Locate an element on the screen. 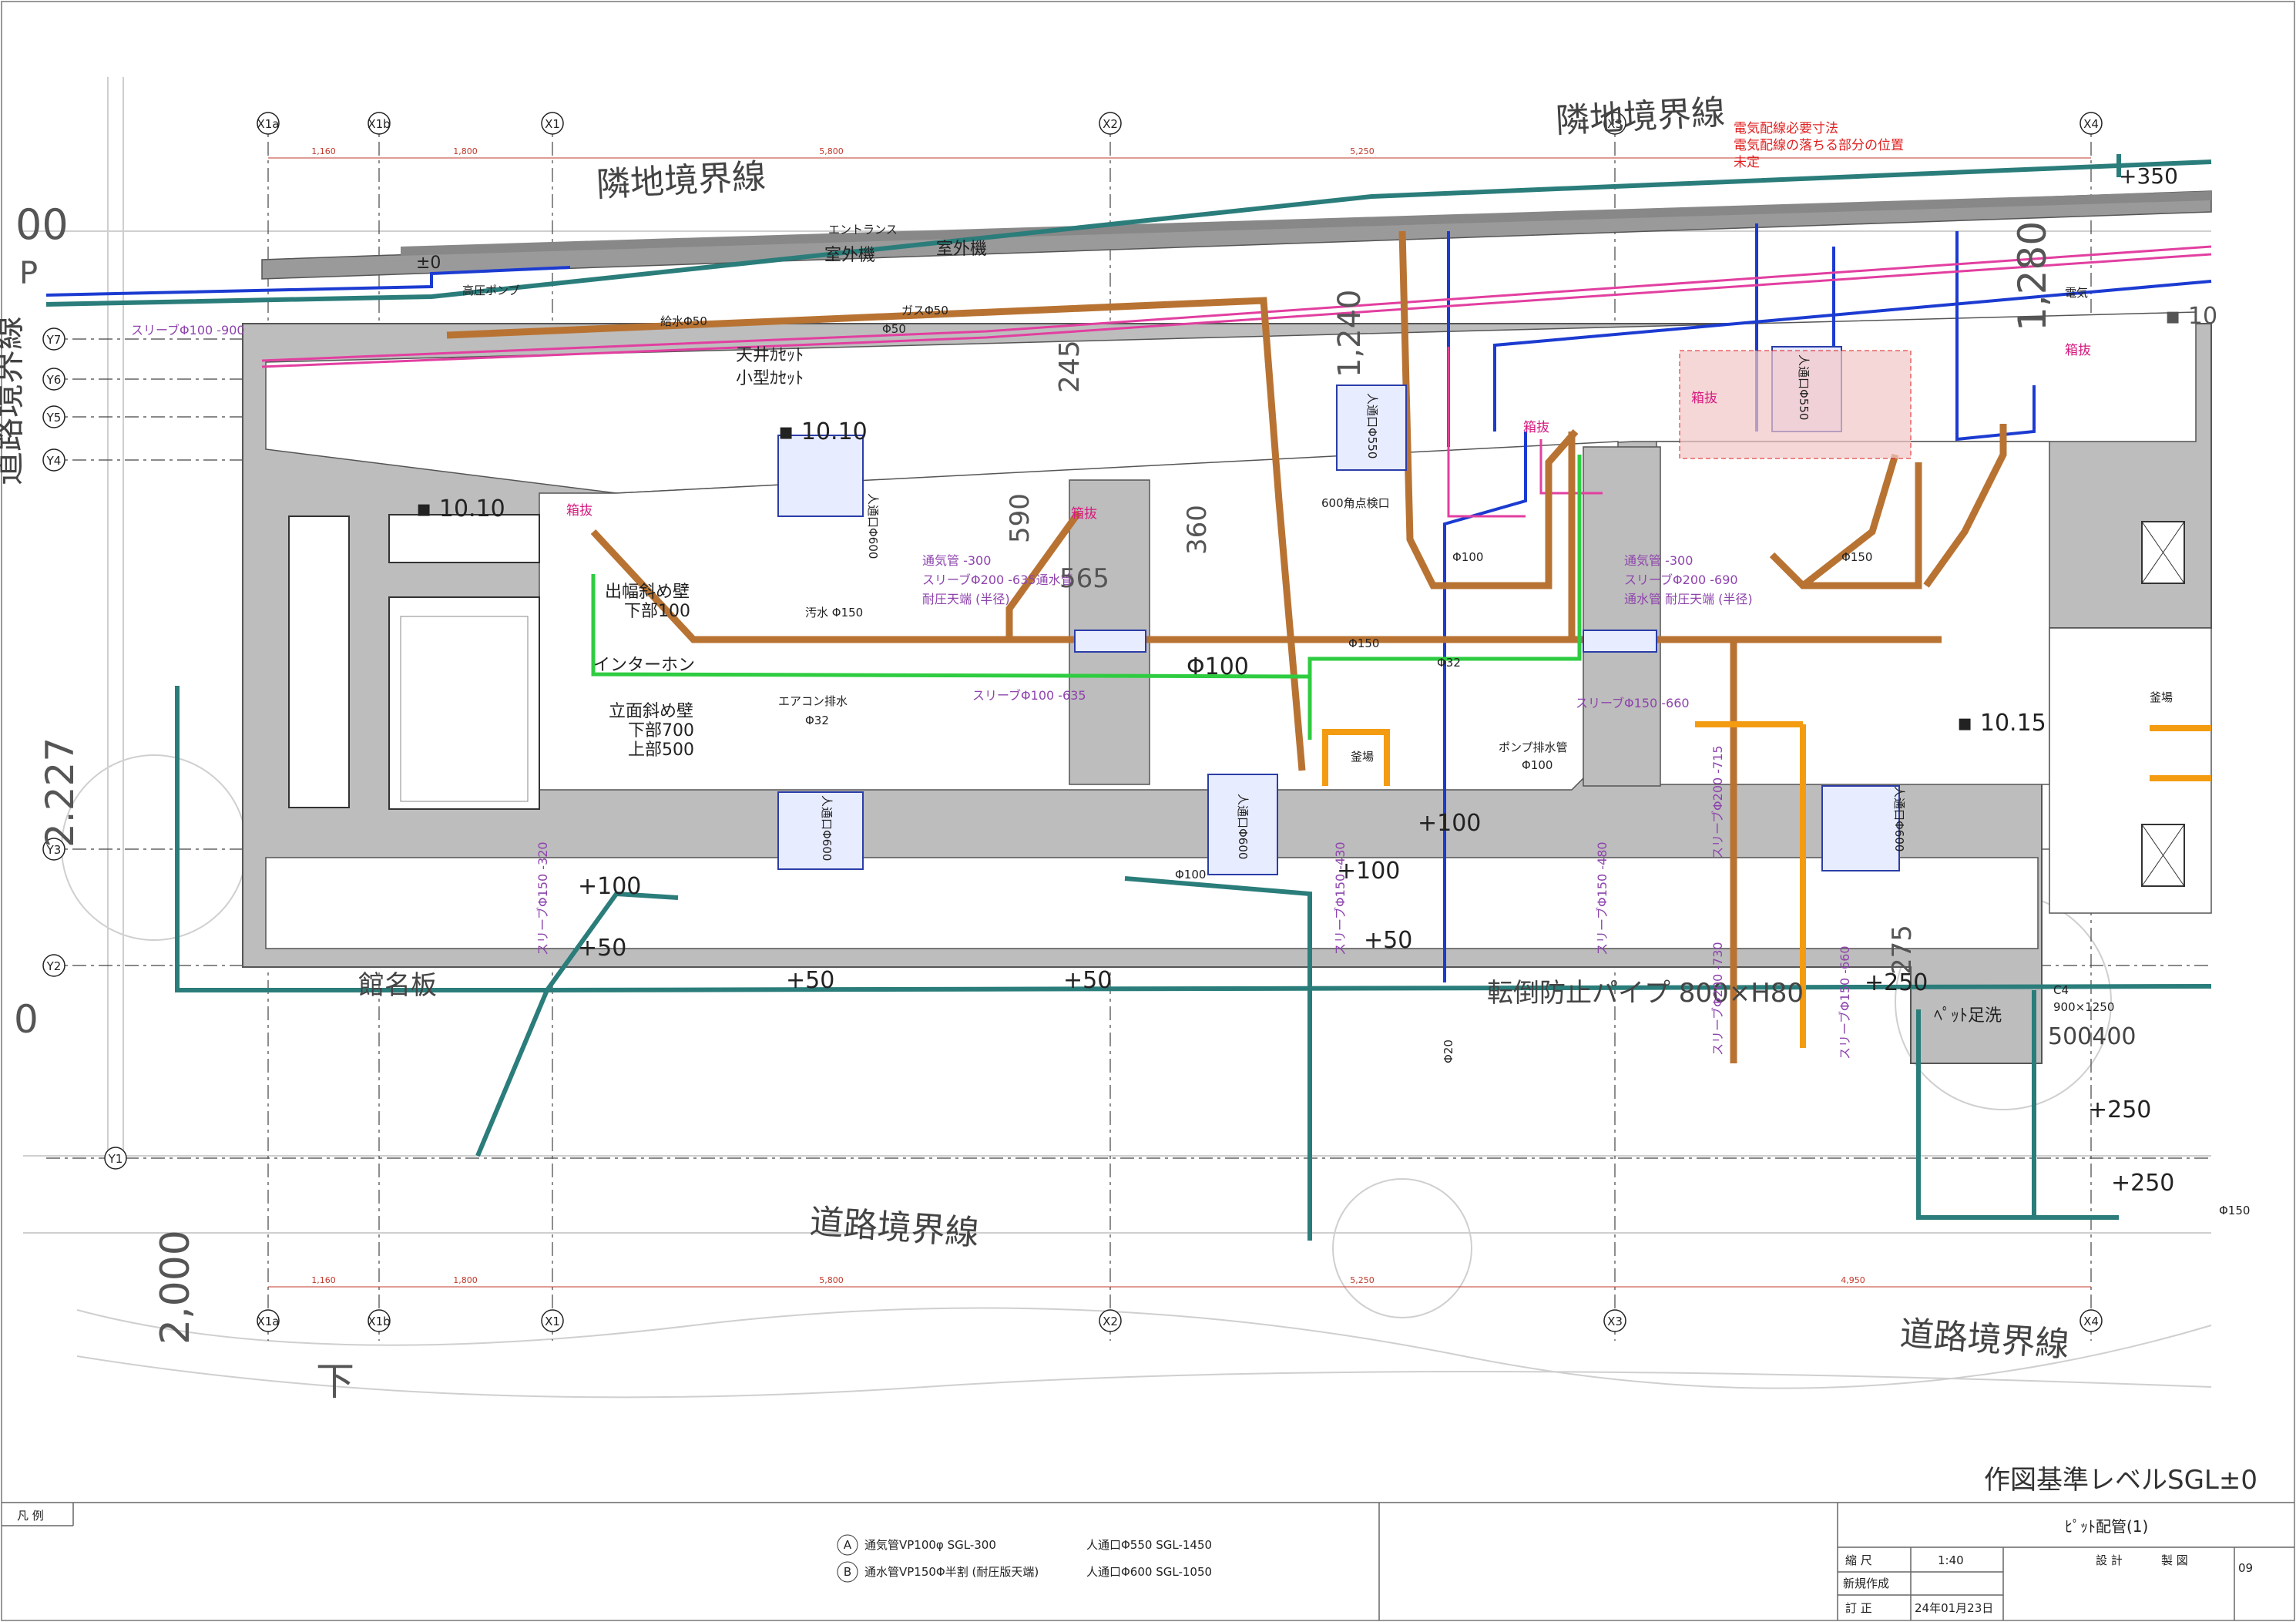 The width and height of the screenshot is (2296, 1622). big-2000: 2,000 is located at coordinates (176, 1287).